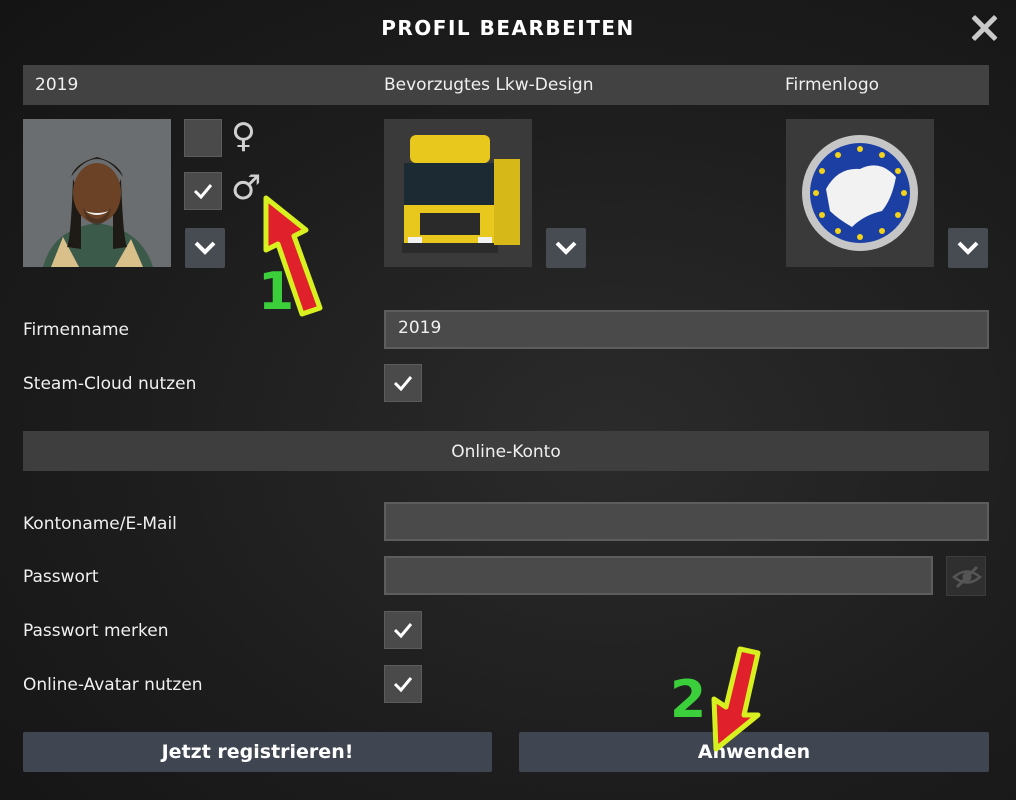 This screenshot has height=800, width=1016. I want to click on online-account-title: Online-Konto, so click(506, 452).